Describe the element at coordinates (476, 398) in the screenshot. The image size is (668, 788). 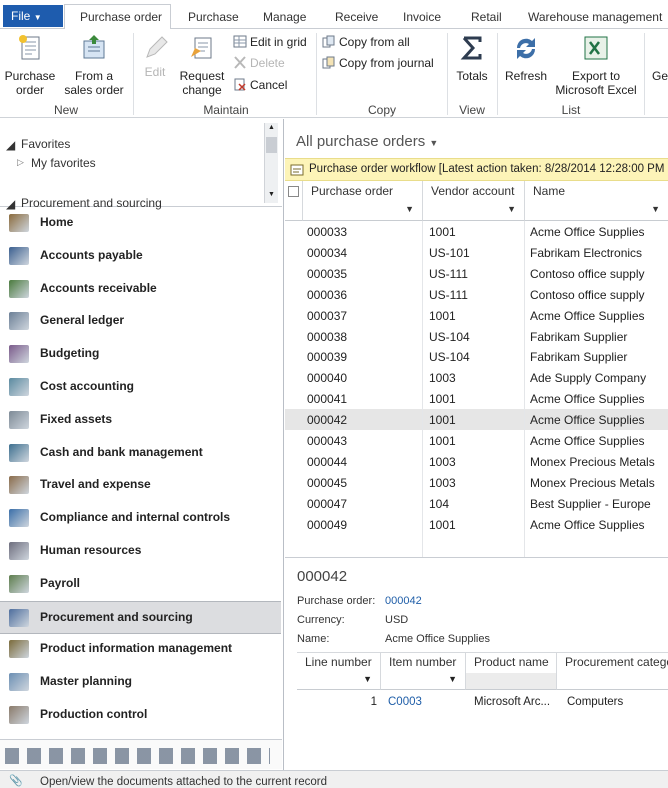
I see `table-row: 000041 1001 Acme Office Supplies` at that location.